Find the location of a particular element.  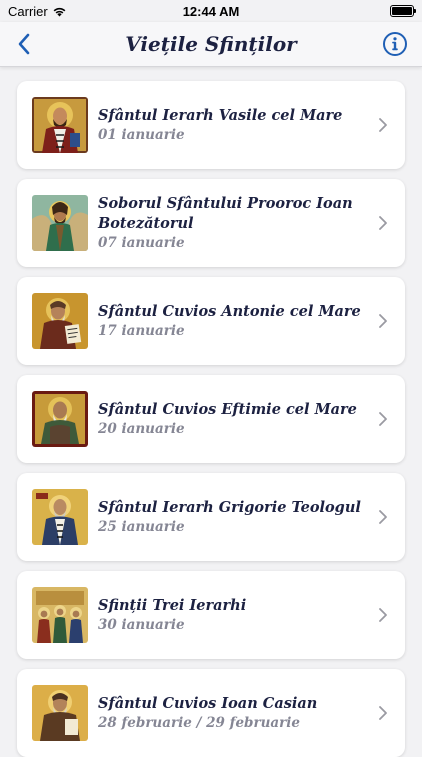

saint-date: 01 ianuarie is located at coordinates (141, 134).